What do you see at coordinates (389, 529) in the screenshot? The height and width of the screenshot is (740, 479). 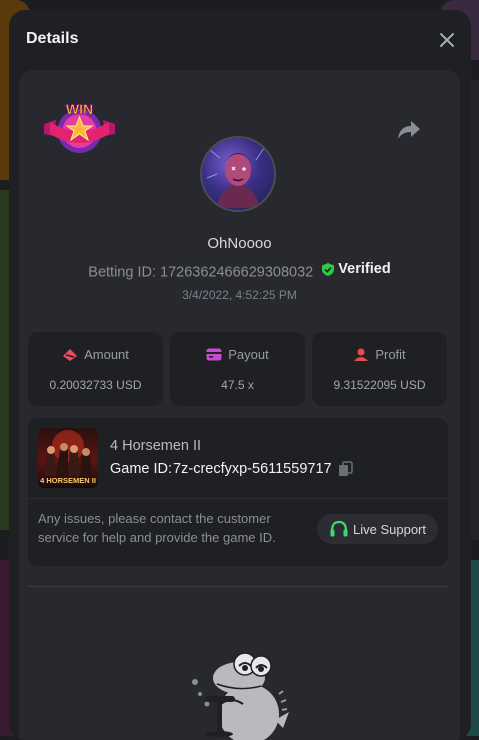 I see `live-support-label: Live Support` at bounding box center [389, 529].